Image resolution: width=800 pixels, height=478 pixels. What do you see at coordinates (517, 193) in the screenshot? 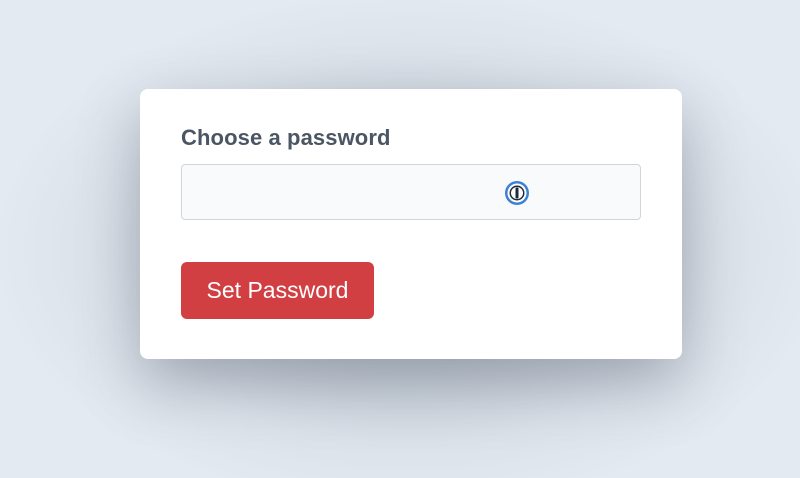
I see `password-manager-icon` at bounding box center [517, 193].